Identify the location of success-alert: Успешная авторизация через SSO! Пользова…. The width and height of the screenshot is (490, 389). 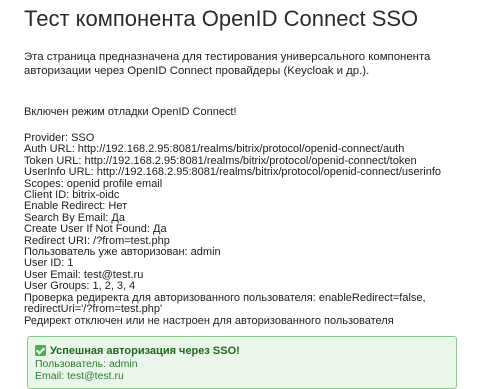
(242, 362).